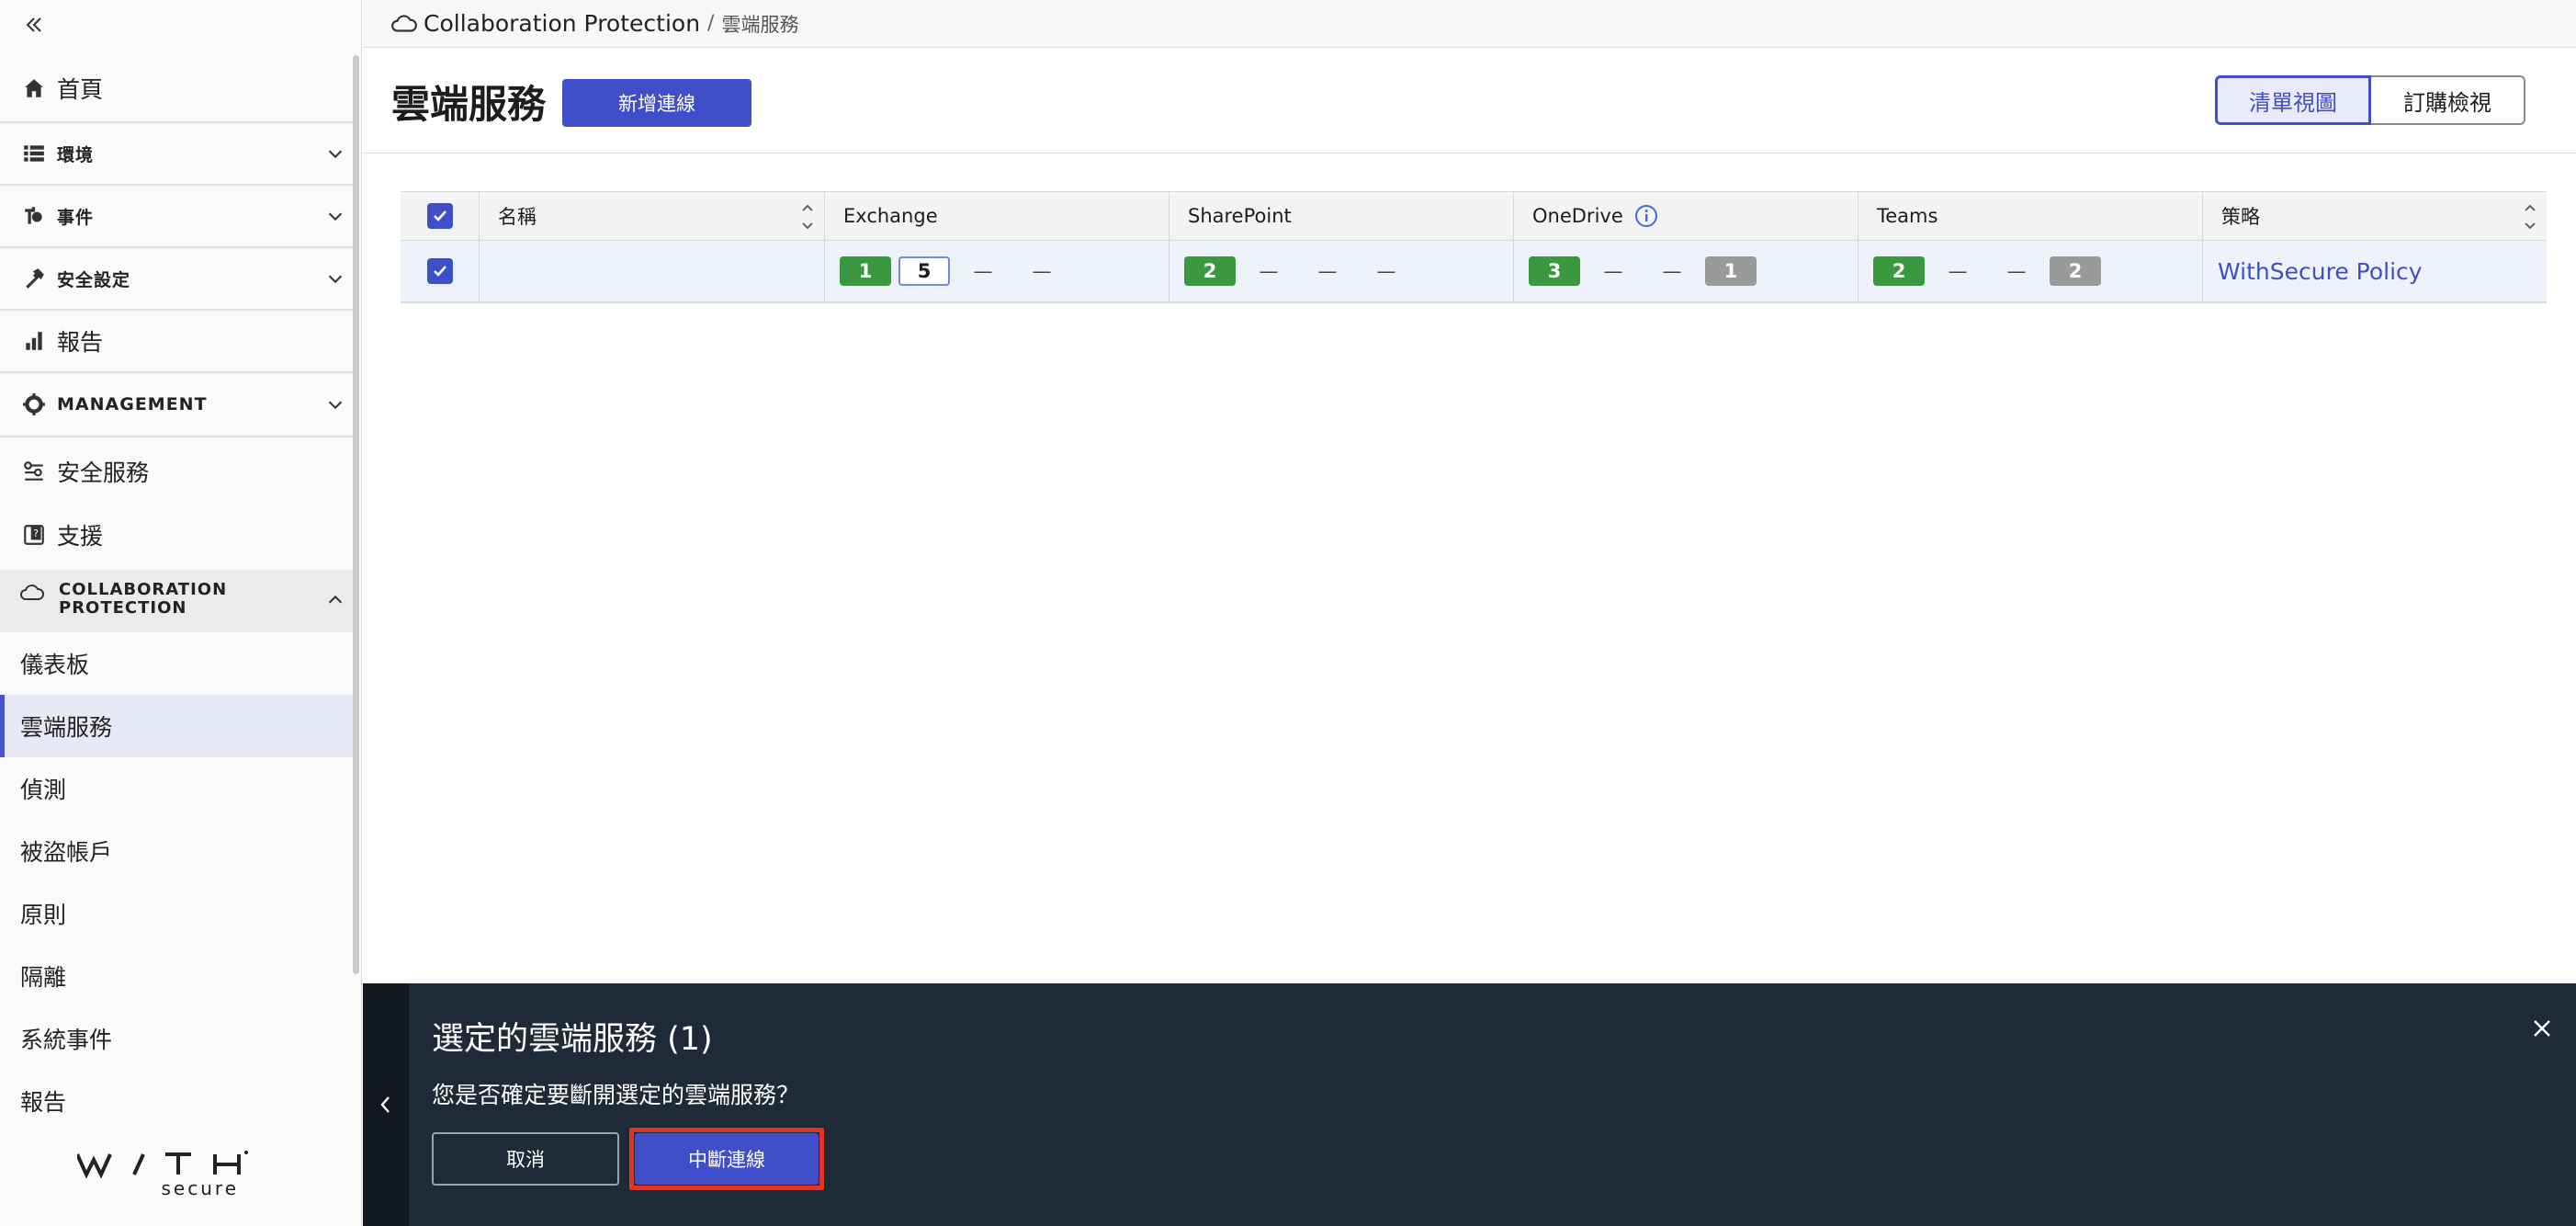 Image resolution: width=2576 pixels, height=1226 pixels. I want to click on cancel-button: 取消, so click(525, 1159).